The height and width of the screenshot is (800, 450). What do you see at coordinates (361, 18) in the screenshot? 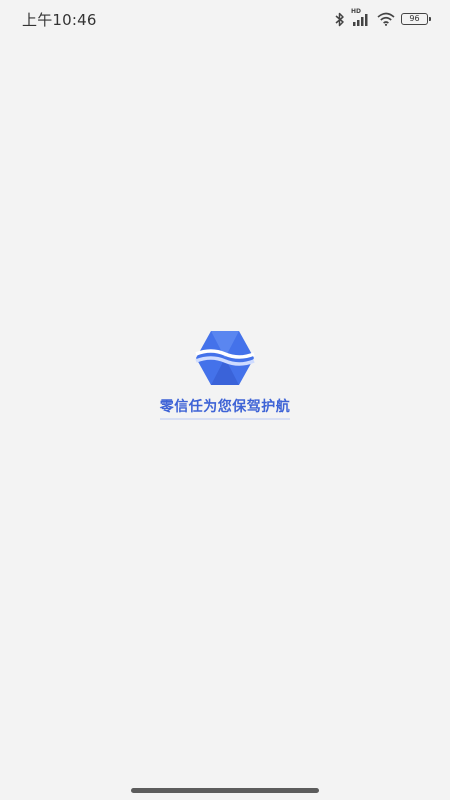
I see `cellular-signal-icon: HD` at bounding box center [361, 18].